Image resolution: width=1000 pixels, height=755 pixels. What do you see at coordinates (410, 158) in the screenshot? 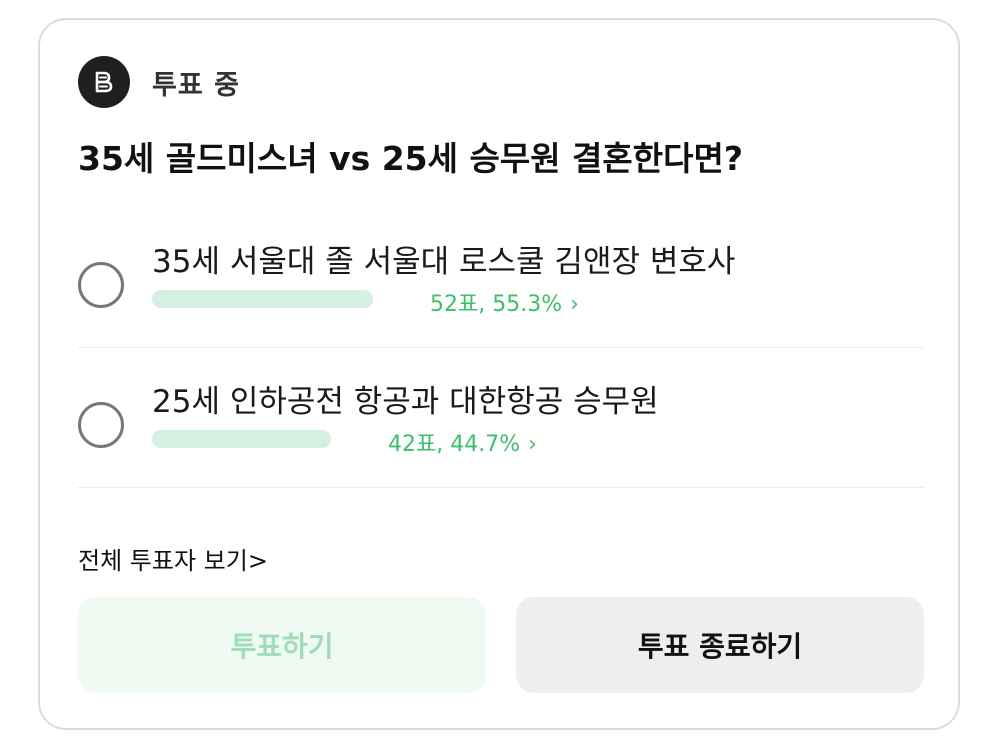
I see `poll-question: 35세 골드미스녀 vs 25세 승무원 결혼한다면?` at bounding box center [410, 158].